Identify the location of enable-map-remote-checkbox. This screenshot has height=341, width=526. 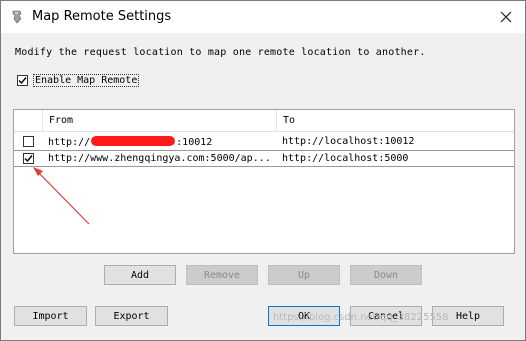
(22, 80).